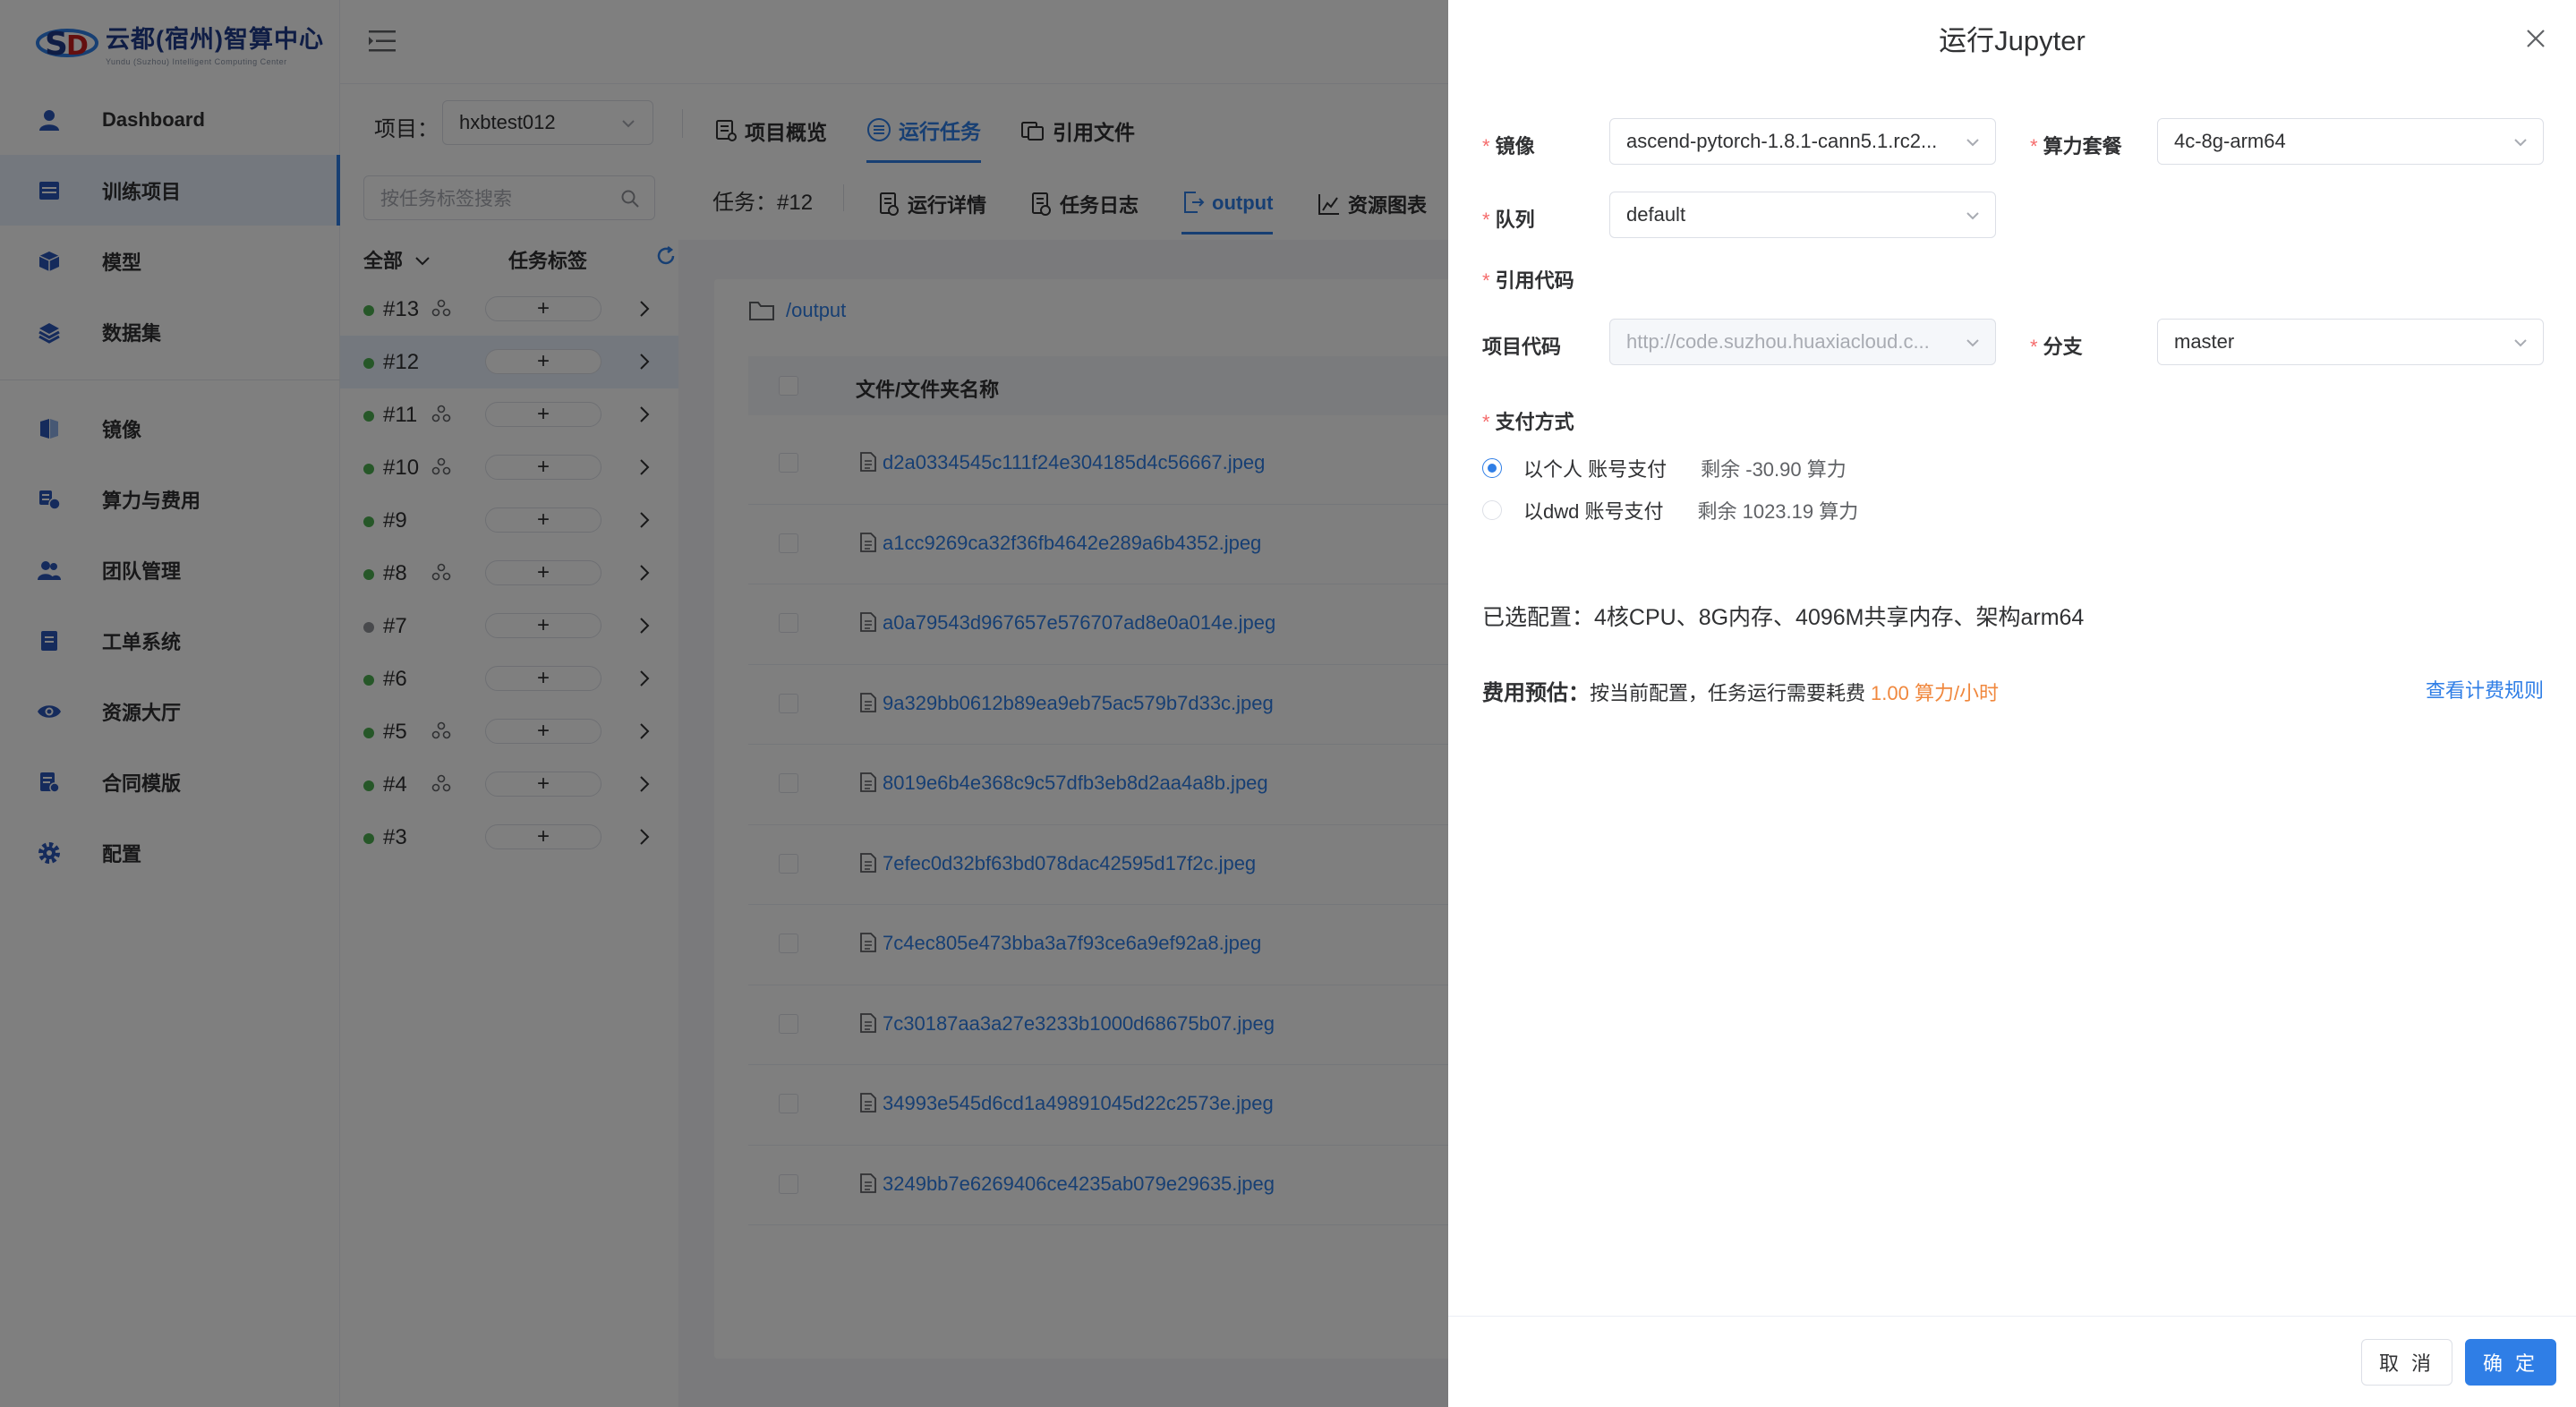 The image size is (2576, 1407). Describe the element at coordinates (2082, 146) in the screenshot. I see `package-label-text: 算力套餐` at that location.